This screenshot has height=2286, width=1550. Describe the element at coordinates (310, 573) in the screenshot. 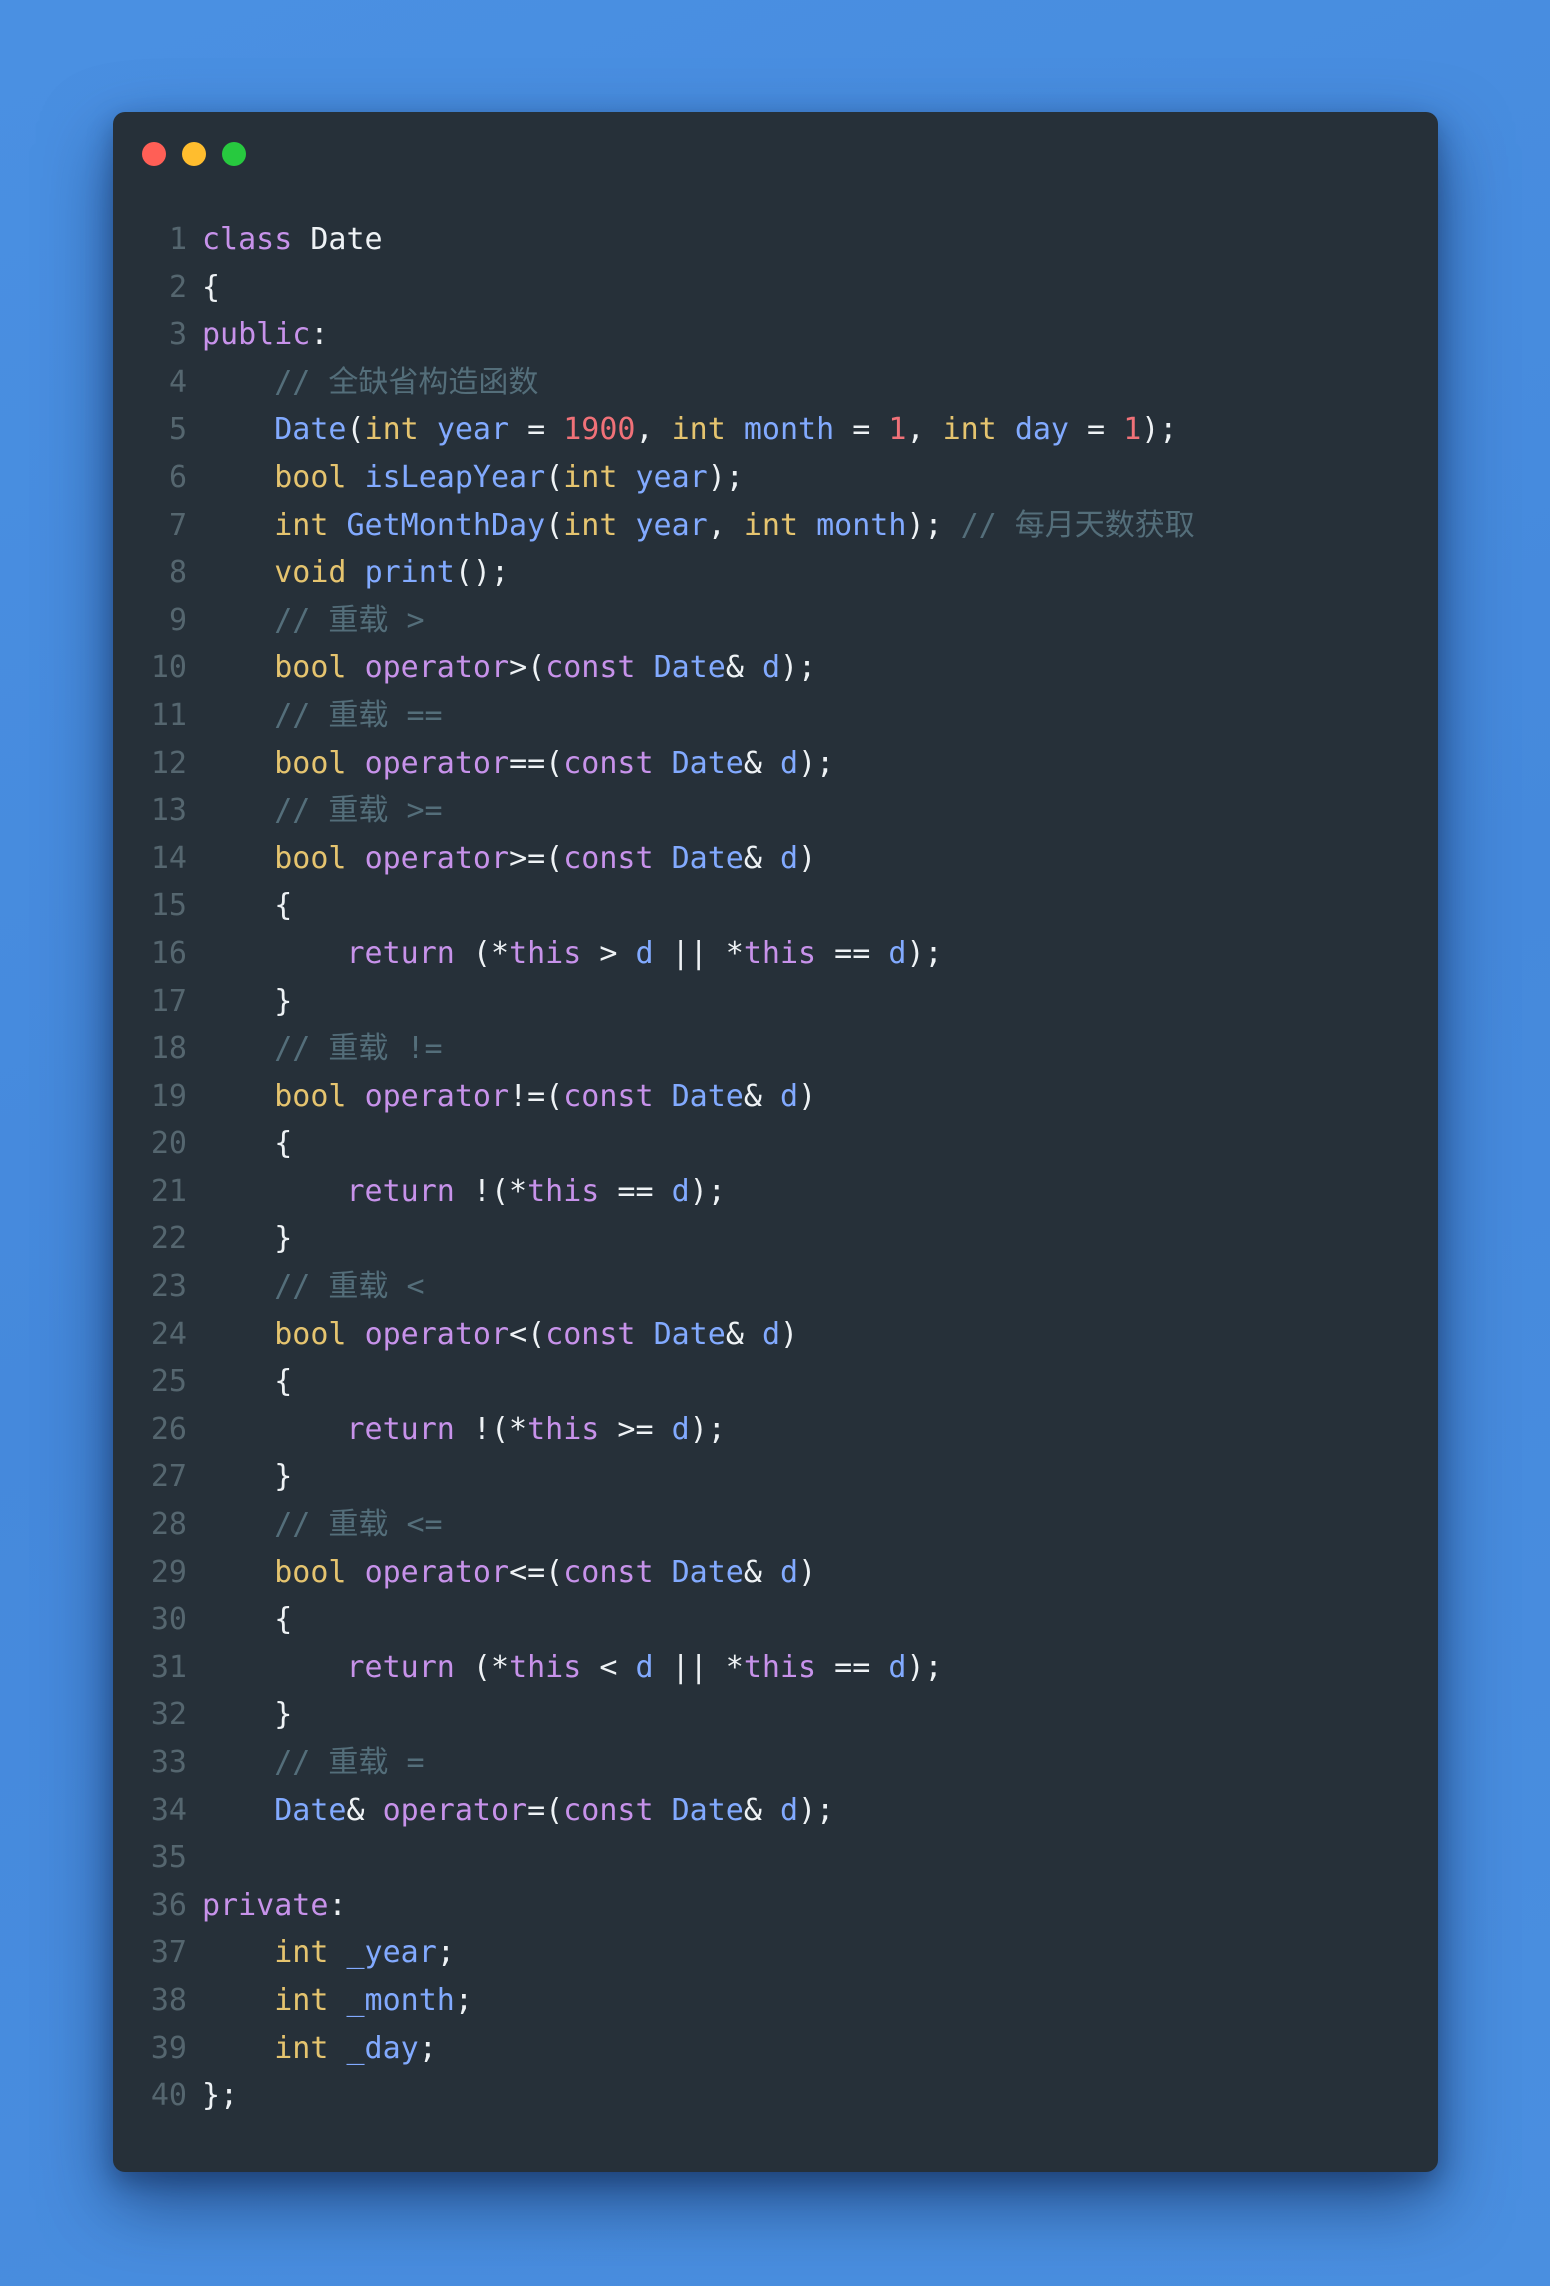

I see `code-token-type: void` at that location.